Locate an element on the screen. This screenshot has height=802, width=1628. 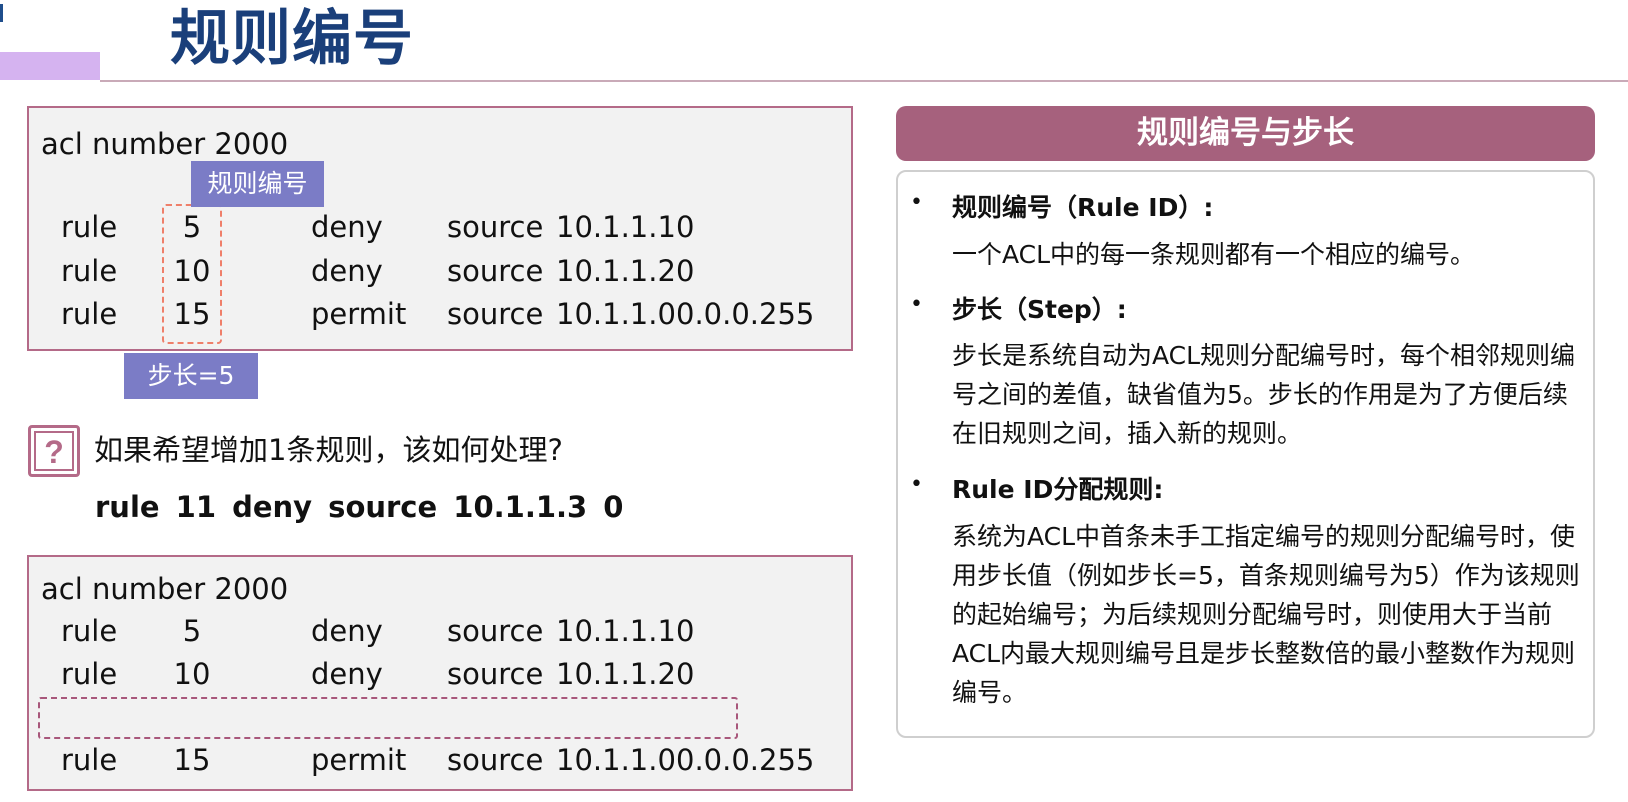
title-divider is located at coordinates (864, 81).